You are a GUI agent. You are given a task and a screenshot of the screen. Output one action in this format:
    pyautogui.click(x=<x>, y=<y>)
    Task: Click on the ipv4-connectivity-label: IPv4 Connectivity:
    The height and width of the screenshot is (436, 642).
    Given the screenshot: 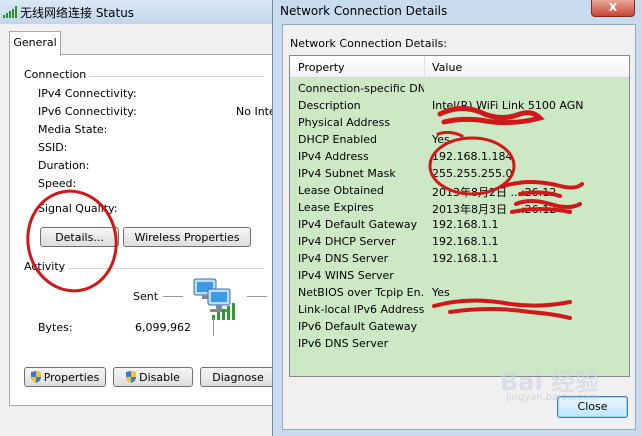 What is the action you would take?
    pyautogui.click(x=87, y=93)
    